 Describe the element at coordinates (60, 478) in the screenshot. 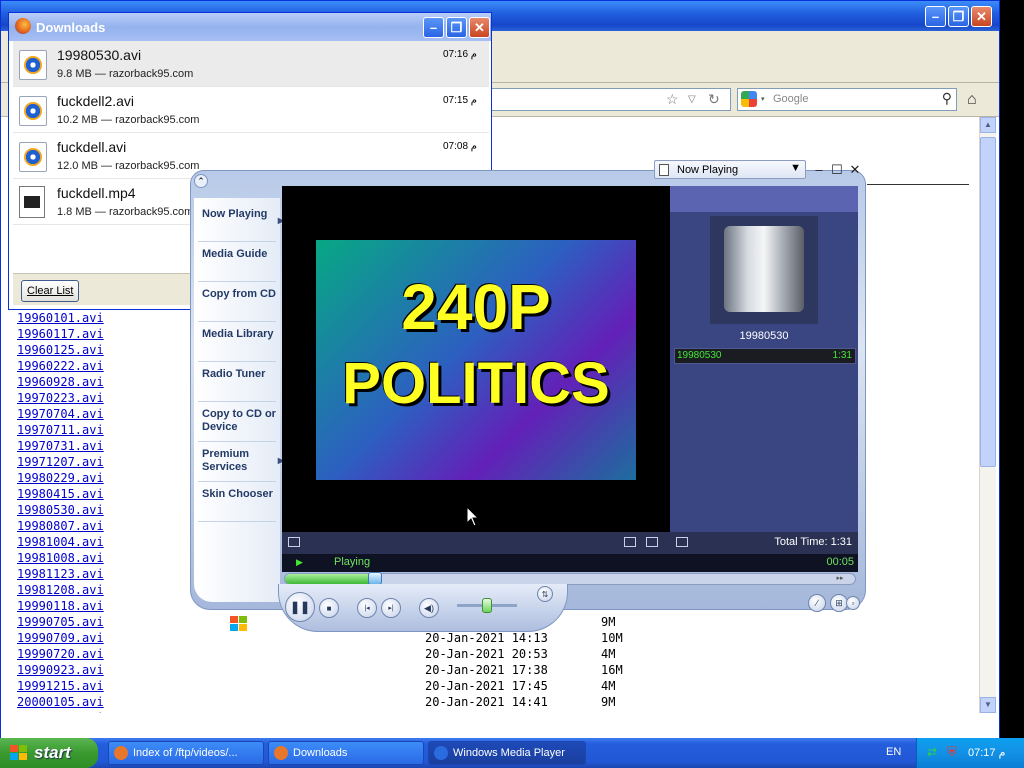

I see `file-link: 19980229.avi` at that location.